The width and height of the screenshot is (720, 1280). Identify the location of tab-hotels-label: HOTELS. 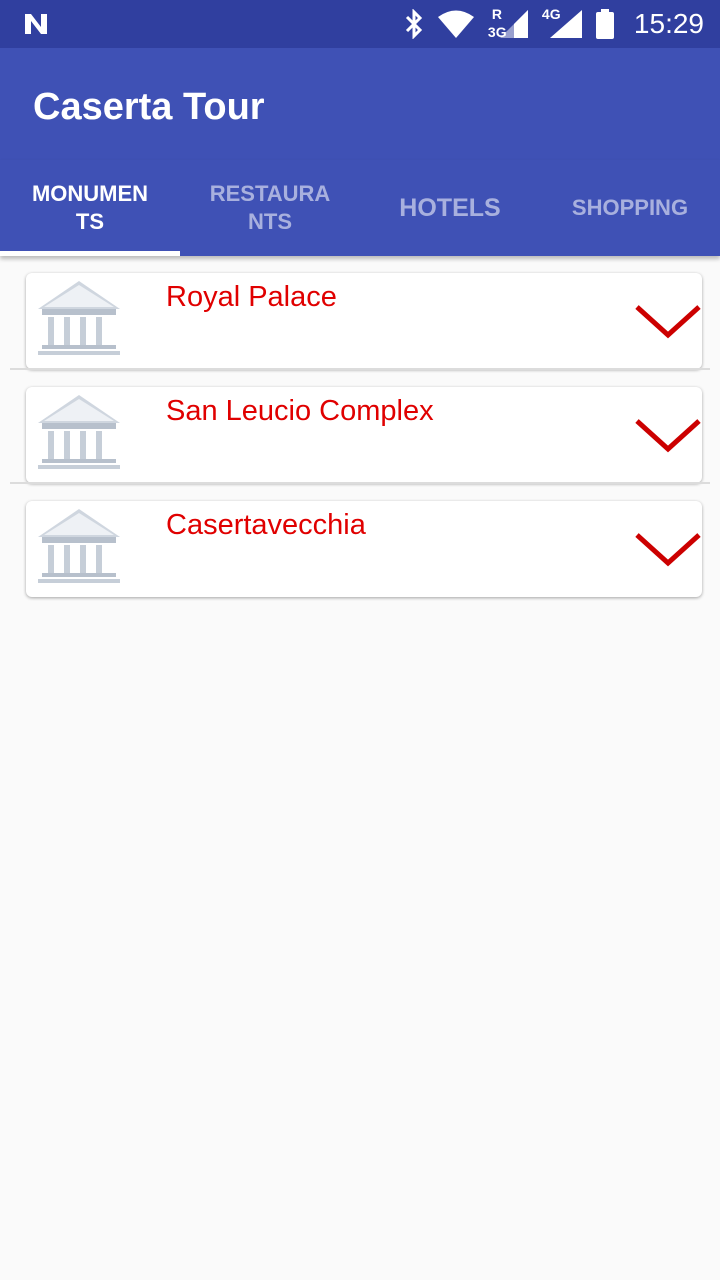
(450, 208).